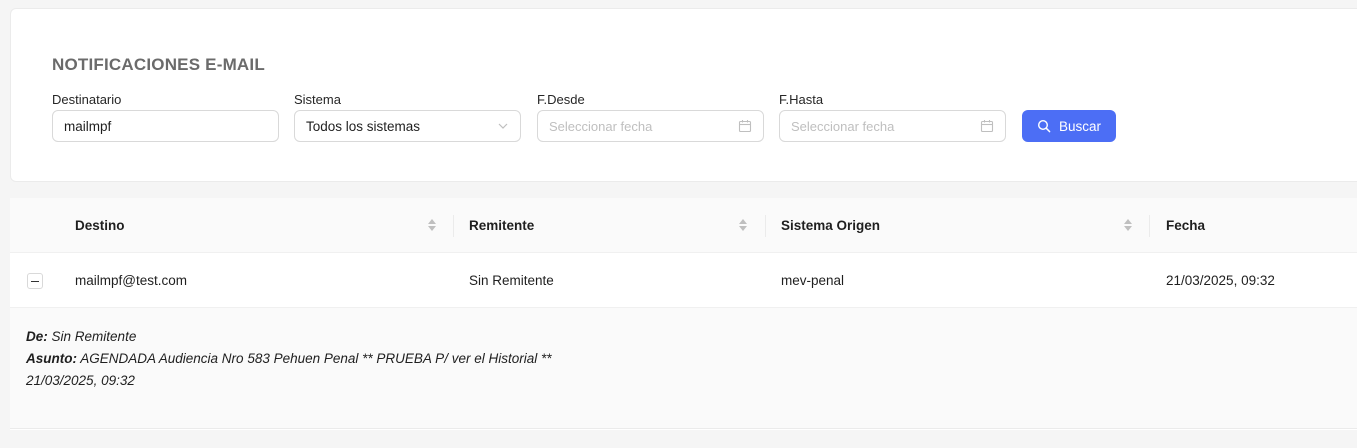 The image size is (1357, 448). What do you see at coordinates (843, 126) in the screenshot?
I see `hasta-placeholder: Seleccionar fecha` at bounding box center [843, 126].